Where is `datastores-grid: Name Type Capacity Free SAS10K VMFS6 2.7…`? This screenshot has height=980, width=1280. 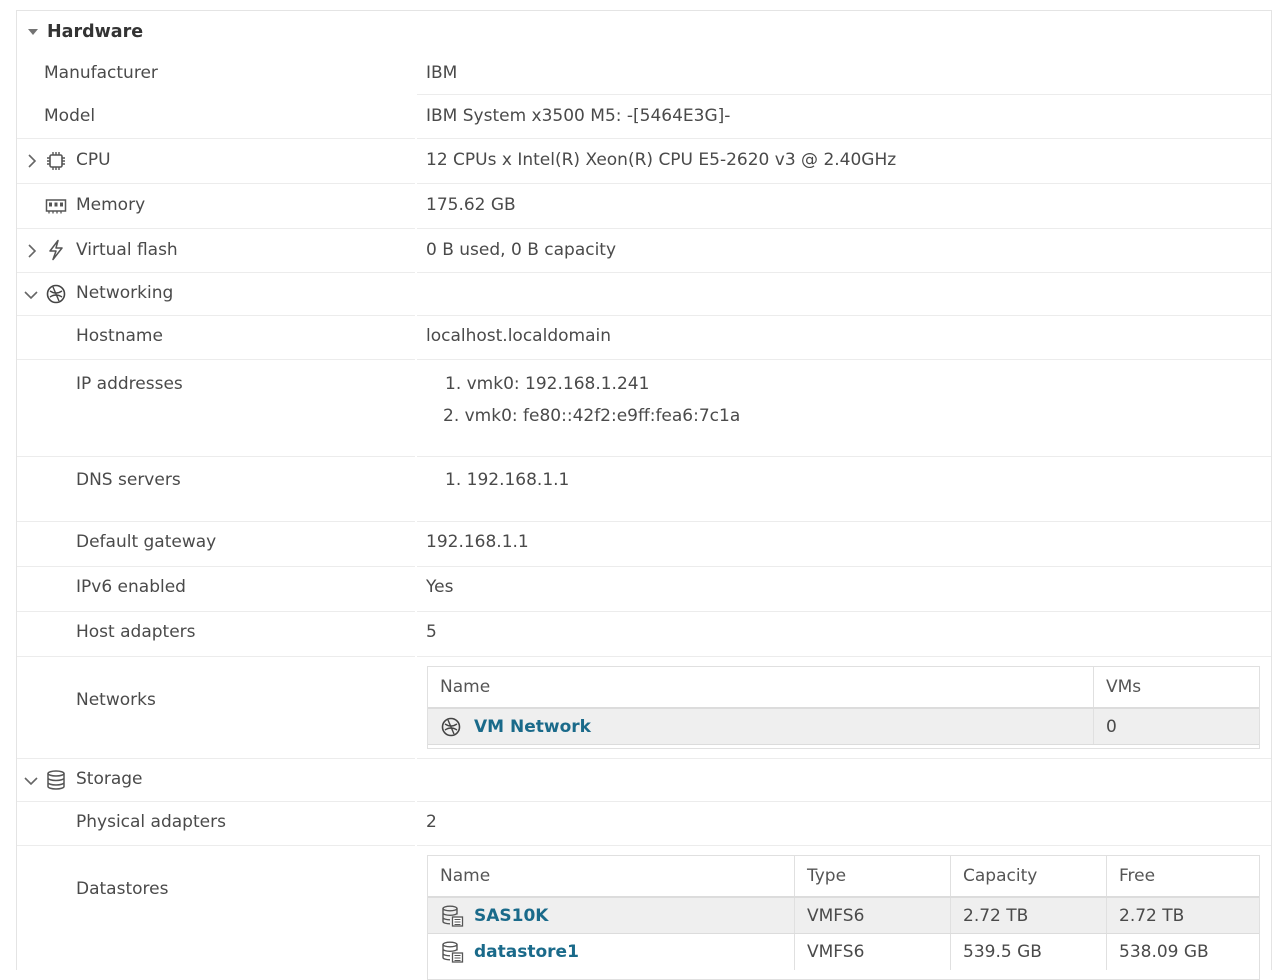 datastores-grid: Name Type Capacity Free SAS10K VMFS6 2.7… is located at coordinates (843, 917).